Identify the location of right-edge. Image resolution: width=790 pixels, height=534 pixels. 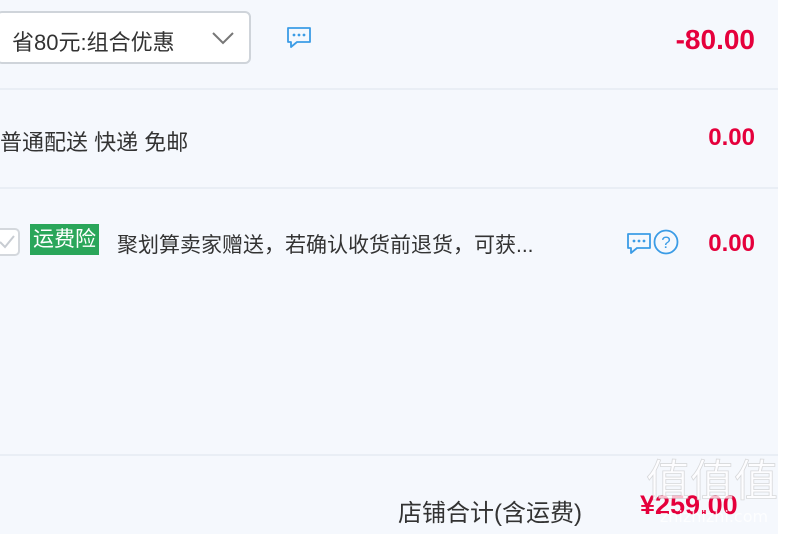
(784, 267).